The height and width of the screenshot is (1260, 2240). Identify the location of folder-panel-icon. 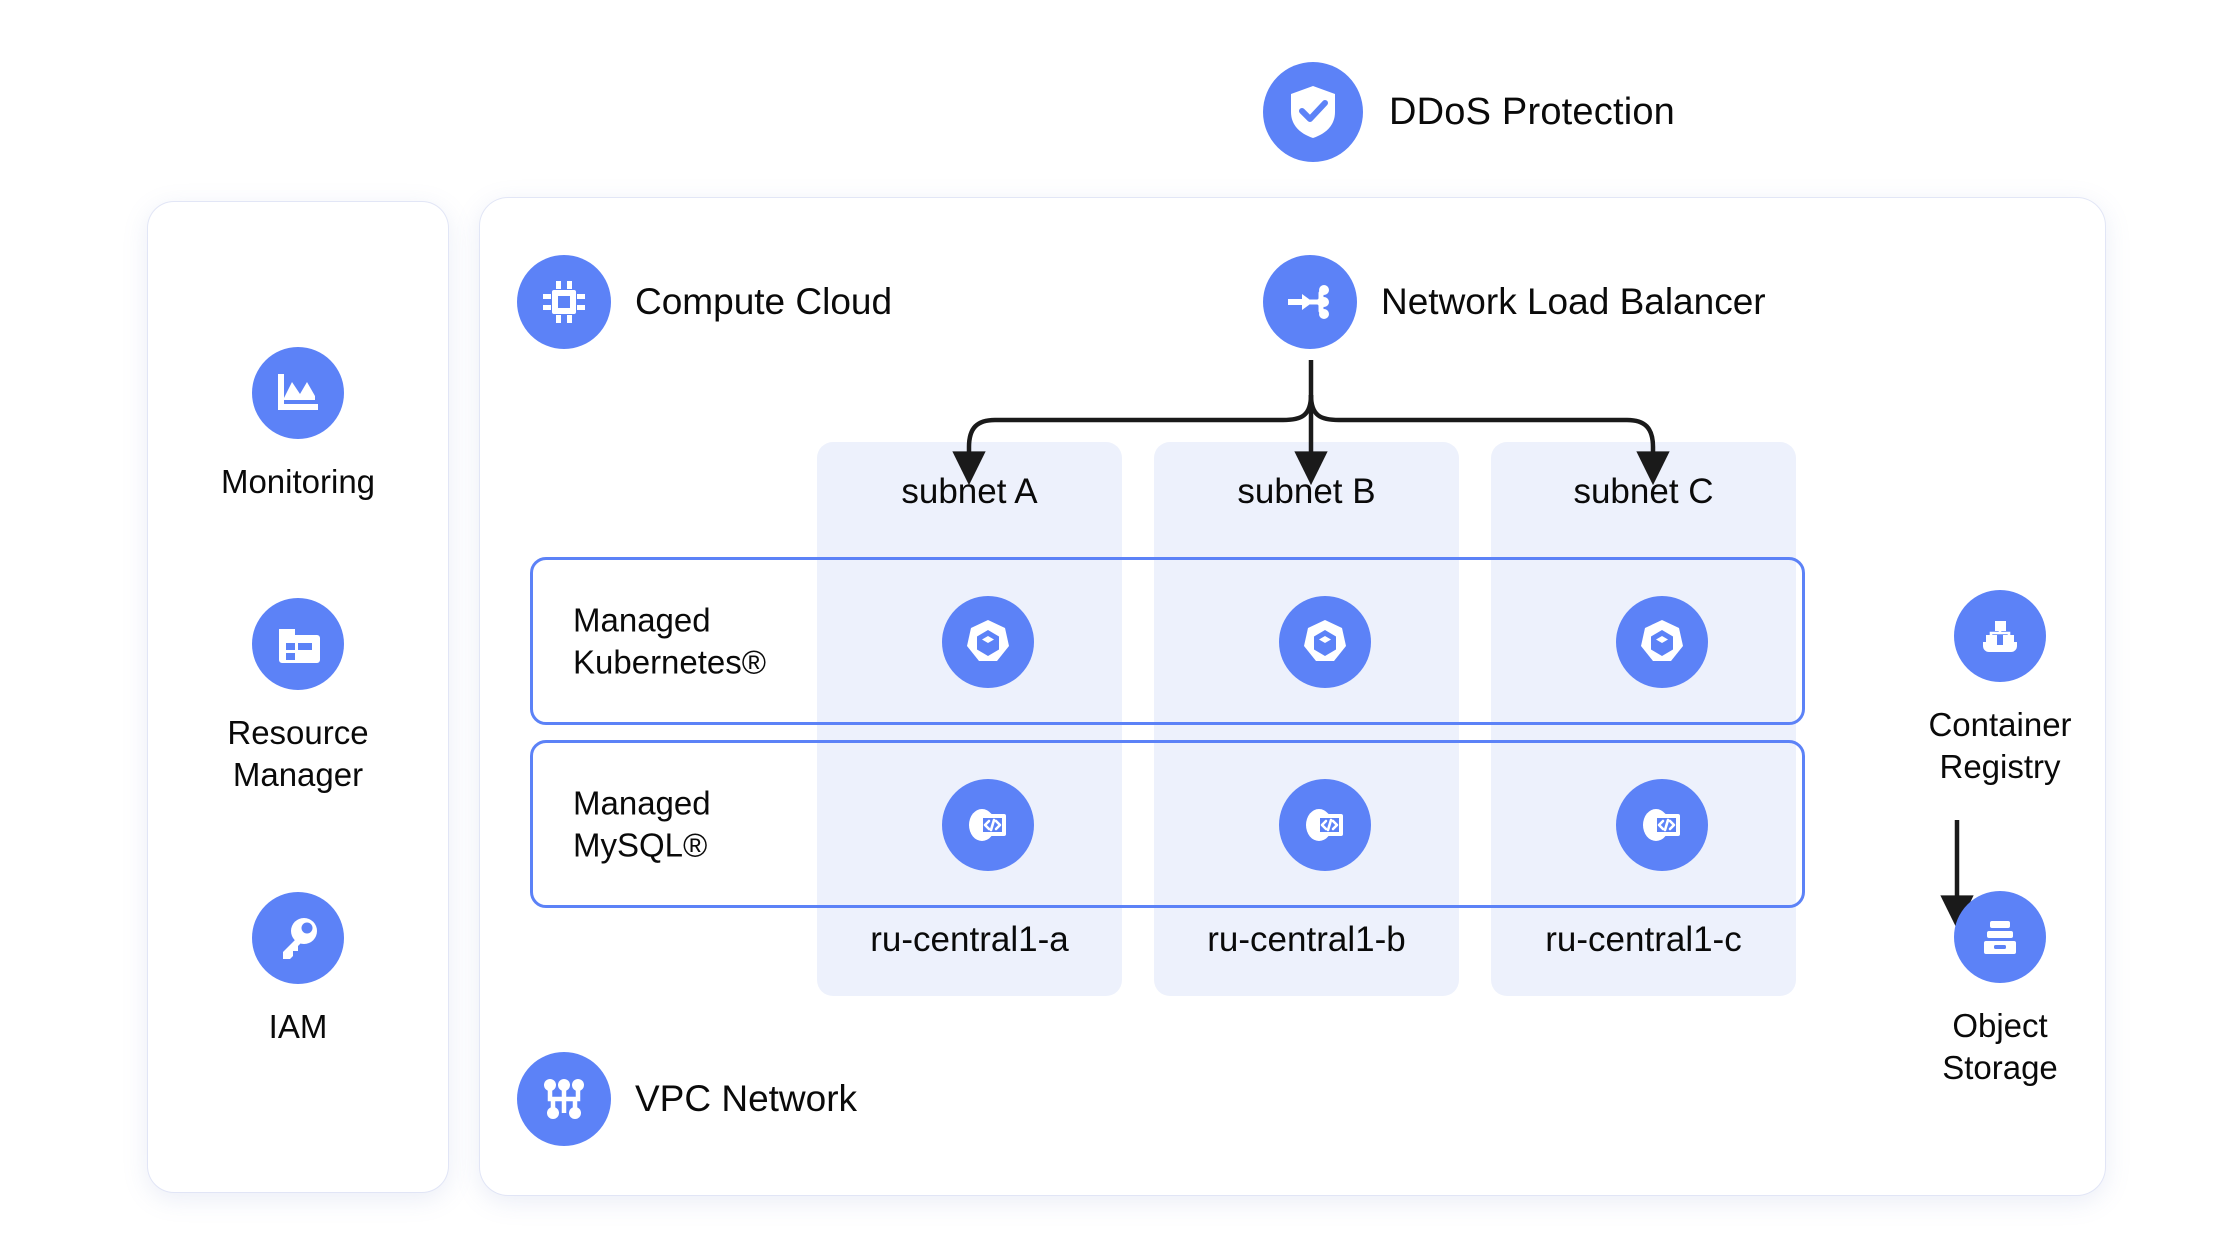
(297, 644).